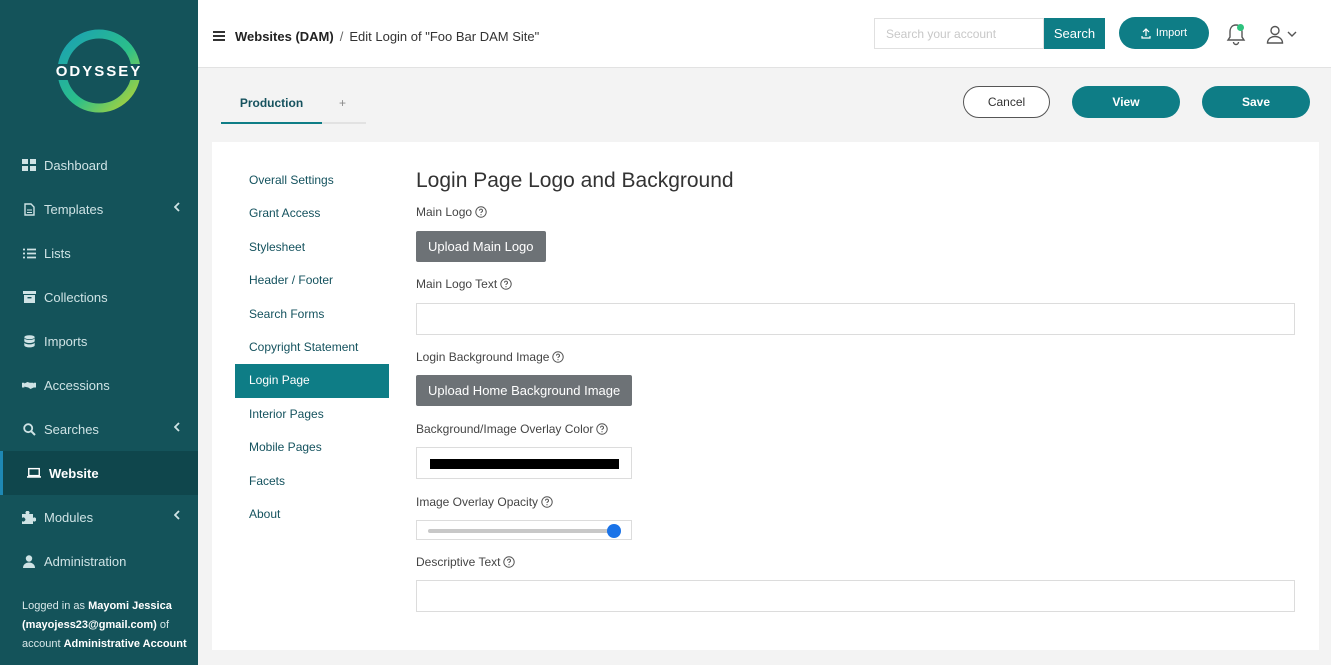 The width and height of the screenshot is (1331, 665). What do you see at coordinates (614, 531) in the screenshot?
I see `slider-thumb` at bounding box center [614, 531].